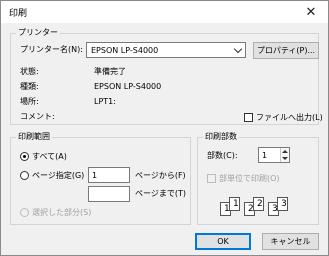 The width and height of the screenshot is (329, 256). Describe the element at coordinates (160, 193) in the screenshot. I see `to-page-label: ページまで(T)` at that location.